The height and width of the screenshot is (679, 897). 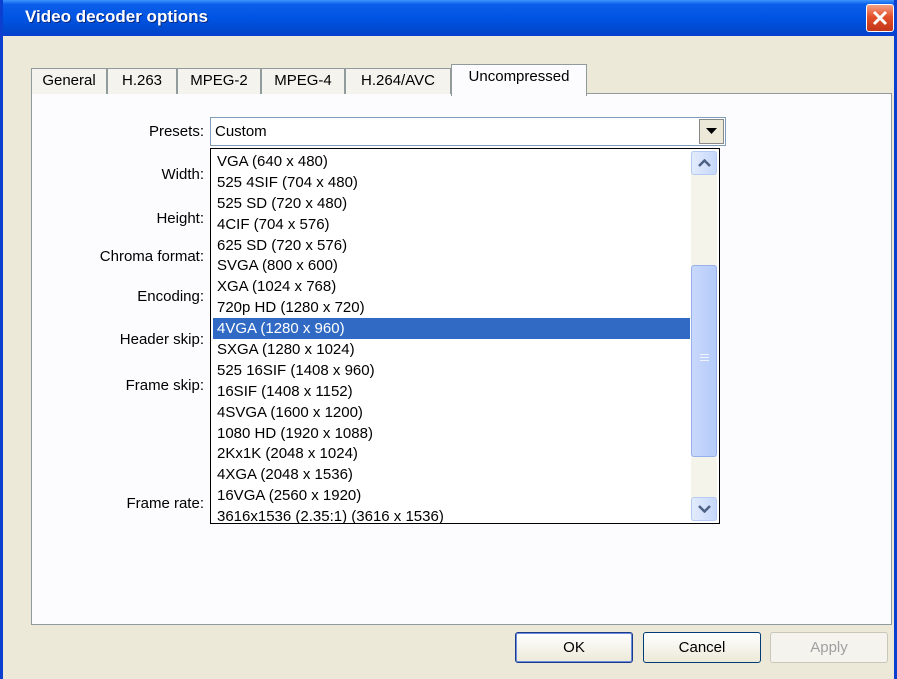 I want to click on tab-mpeg2: MPEG-2, so click(x=219, y=81).